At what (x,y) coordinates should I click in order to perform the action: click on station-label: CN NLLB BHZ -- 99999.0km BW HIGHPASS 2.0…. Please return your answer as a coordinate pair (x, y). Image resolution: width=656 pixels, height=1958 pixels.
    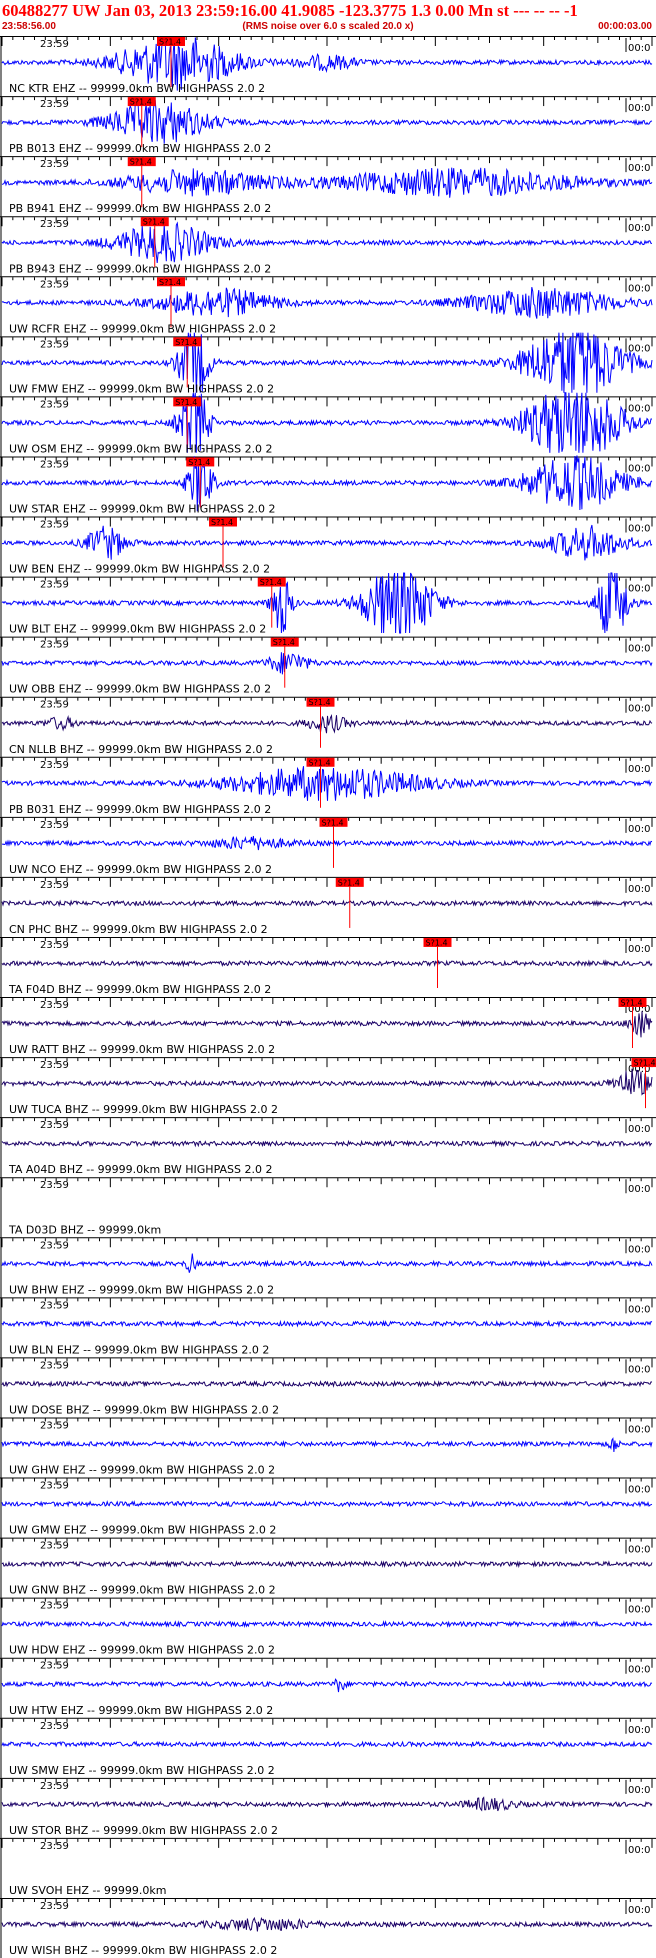
    Looking at the image, I should click on (141, 749).